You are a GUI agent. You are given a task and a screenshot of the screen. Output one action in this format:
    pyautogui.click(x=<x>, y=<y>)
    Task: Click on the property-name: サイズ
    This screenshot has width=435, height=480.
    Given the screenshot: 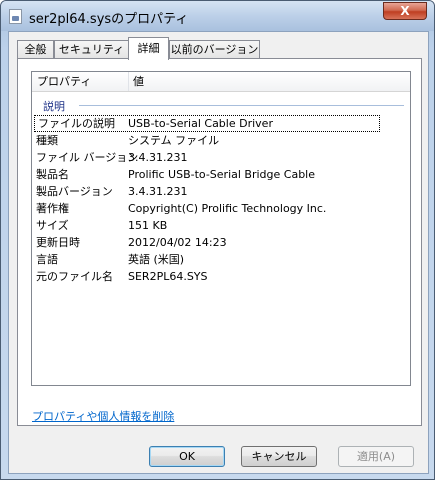 What is the action you would take?
    pyautogui.click(x=52, y=225)
    